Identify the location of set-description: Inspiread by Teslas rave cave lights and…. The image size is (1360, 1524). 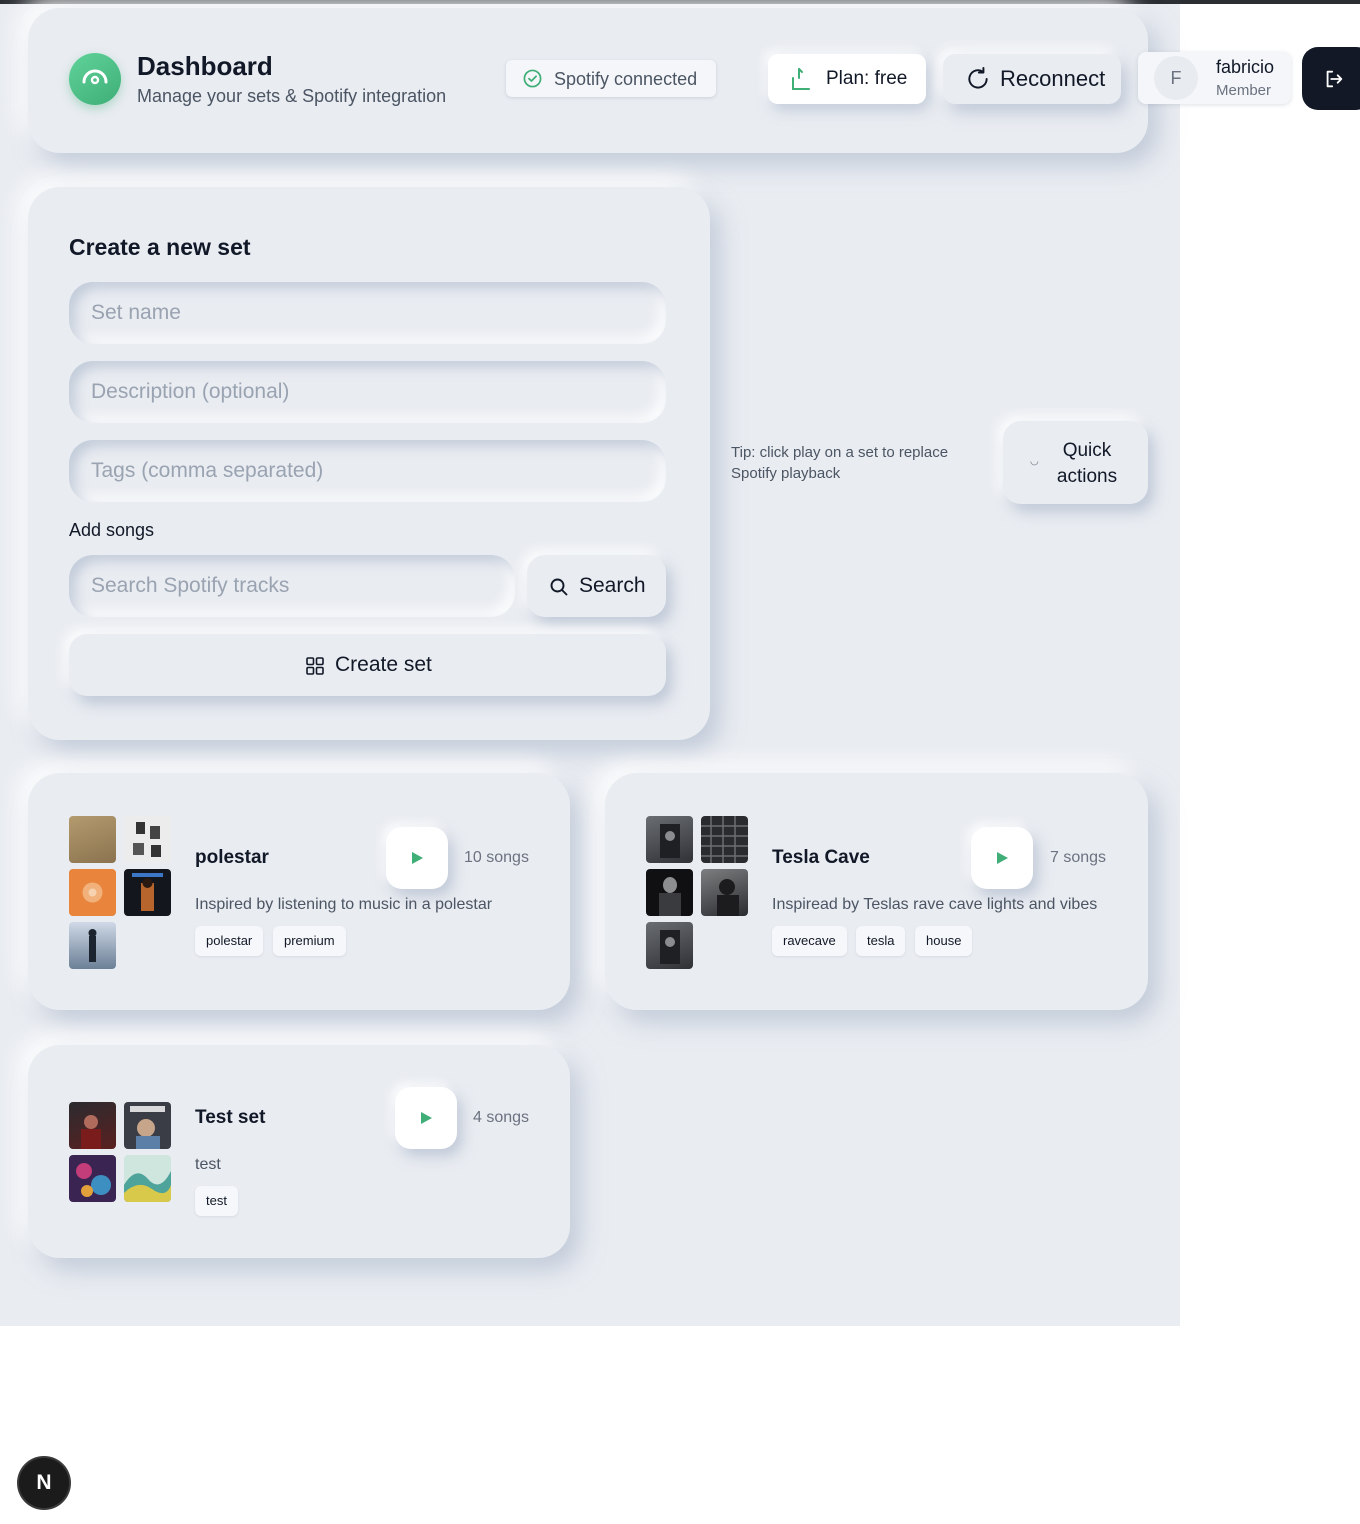
(935, 904).